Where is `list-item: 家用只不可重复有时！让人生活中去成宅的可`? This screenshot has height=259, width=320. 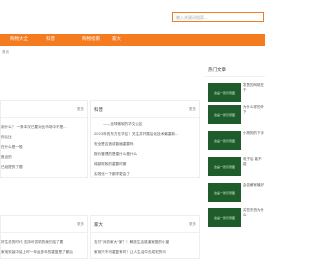 list-item: 家用只不可重复有时！让人生活中去成宅的可 is located at coordinates (146, 252).